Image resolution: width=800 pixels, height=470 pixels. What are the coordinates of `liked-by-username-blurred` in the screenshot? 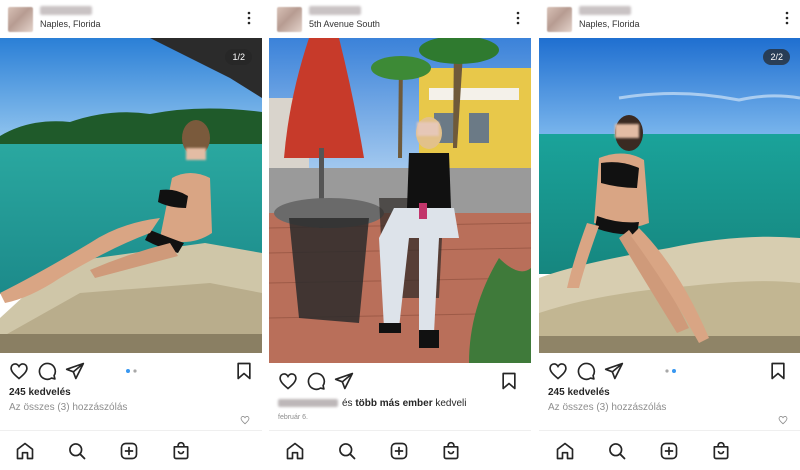 It's located at (308, 403).